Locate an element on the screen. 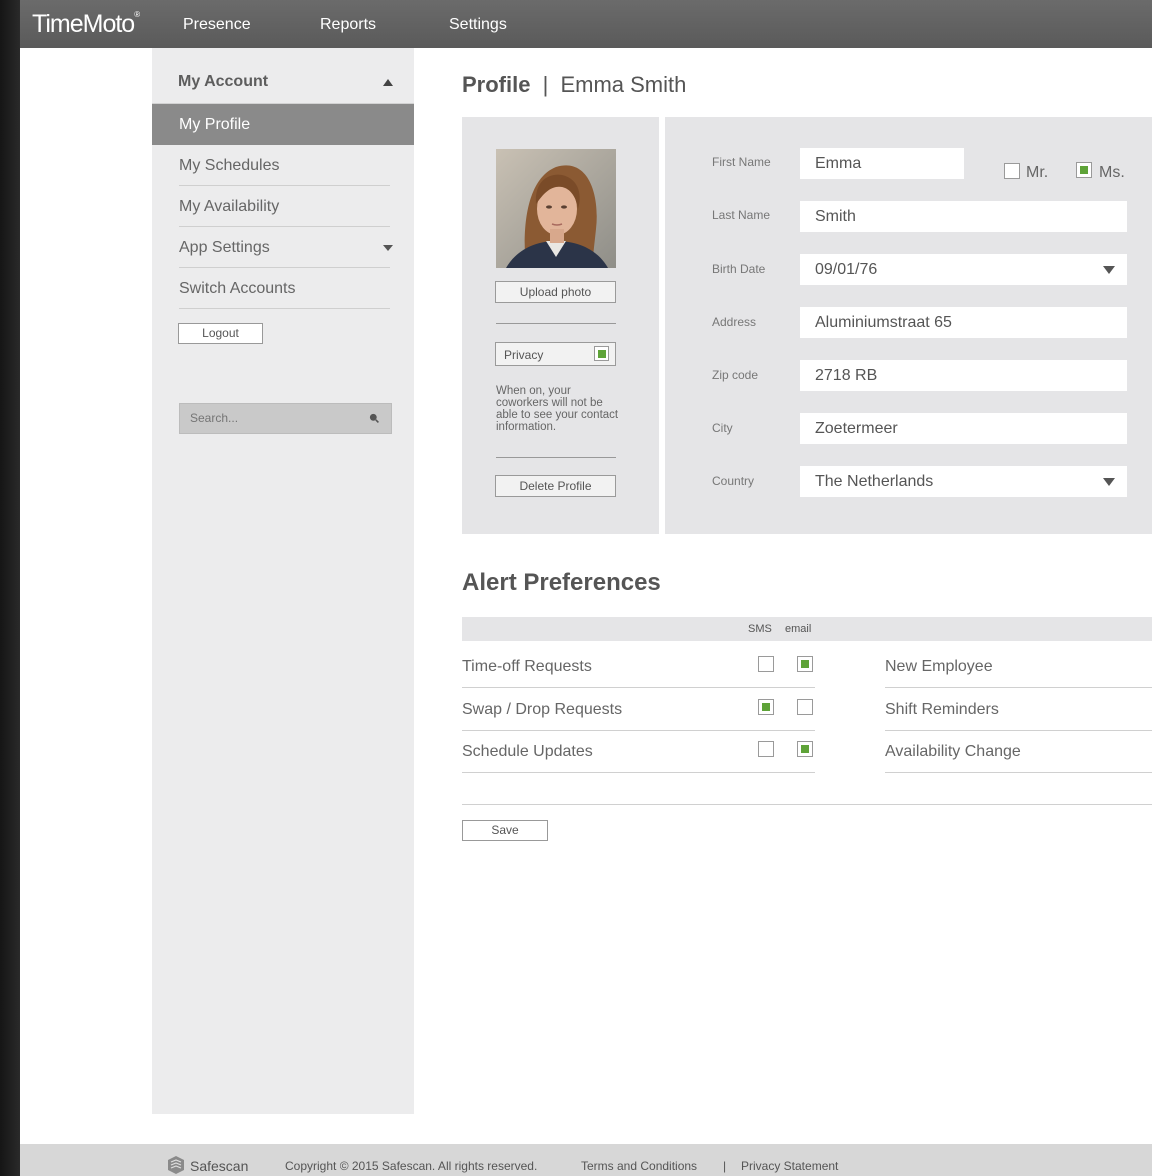 This screenshot has height=1176, width=1152. alert-row-label: Time-off Requests is located at coordinates (527, 666).